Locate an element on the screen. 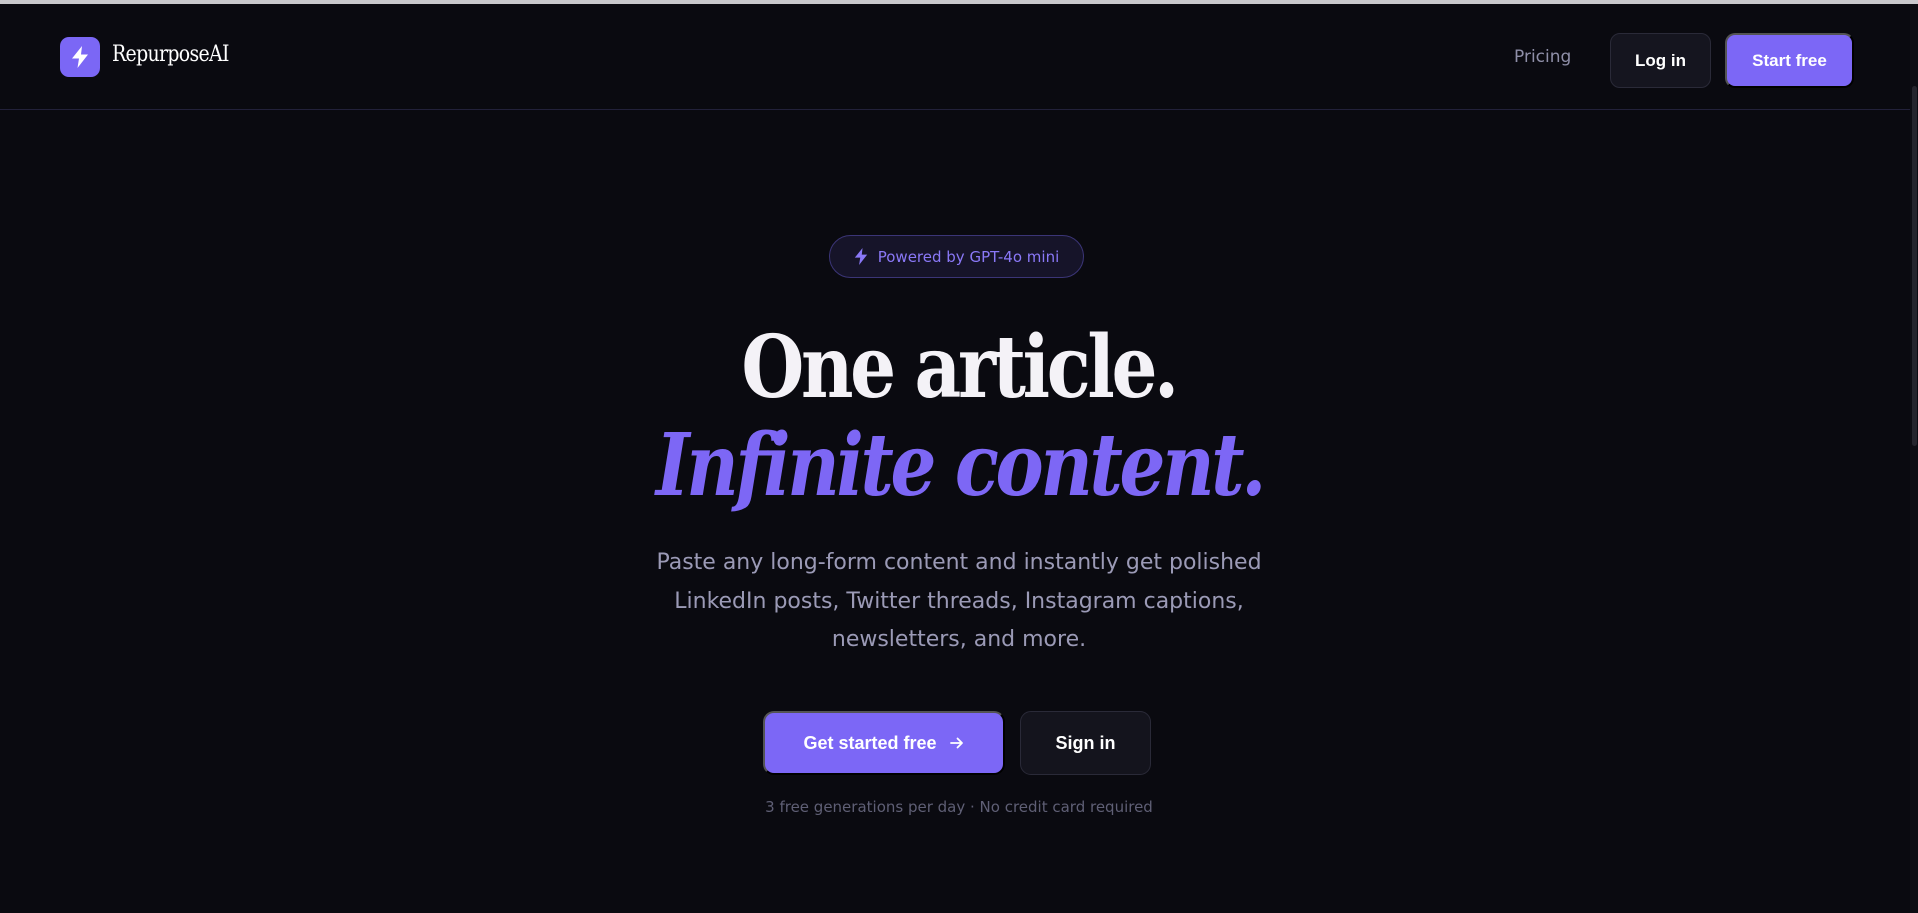 Image resolution: width=1918 pixels, height=913 pixels. headline-line-2: Infinite content. is located at coordinates (959, 466).